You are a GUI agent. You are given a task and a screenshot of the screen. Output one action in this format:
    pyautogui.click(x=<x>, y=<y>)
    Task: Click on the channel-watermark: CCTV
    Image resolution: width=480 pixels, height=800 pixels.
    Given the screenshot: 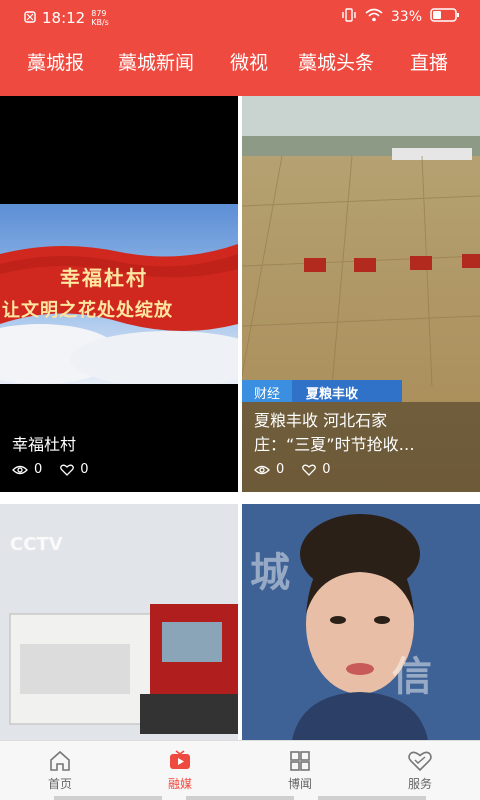 What is the action you would take?
    pyautogui.click(x=36, y=544)
    